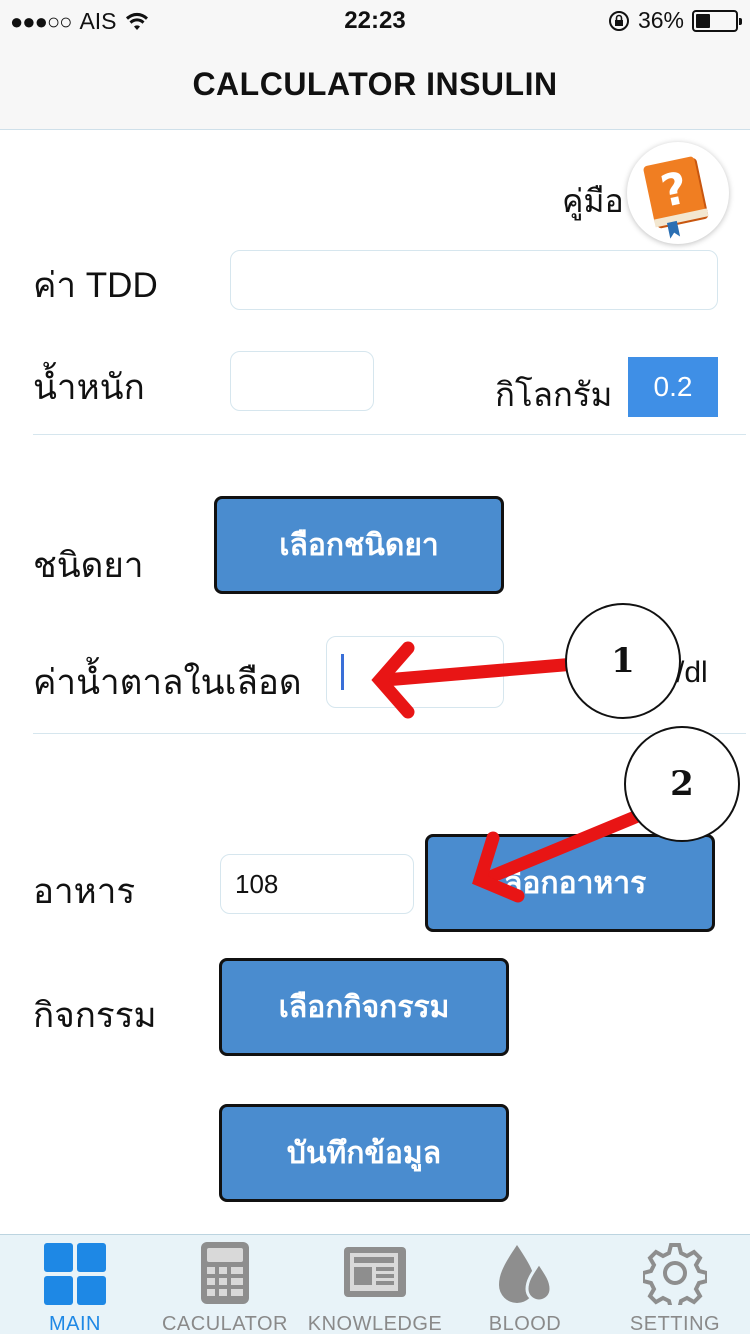 The height and width of the screenshot is (1334, 750). What do you see at coordinates (75, 1323) in the screenshot?
I see `tab-main-label: MAIN` at bounding box center [75, 1323].